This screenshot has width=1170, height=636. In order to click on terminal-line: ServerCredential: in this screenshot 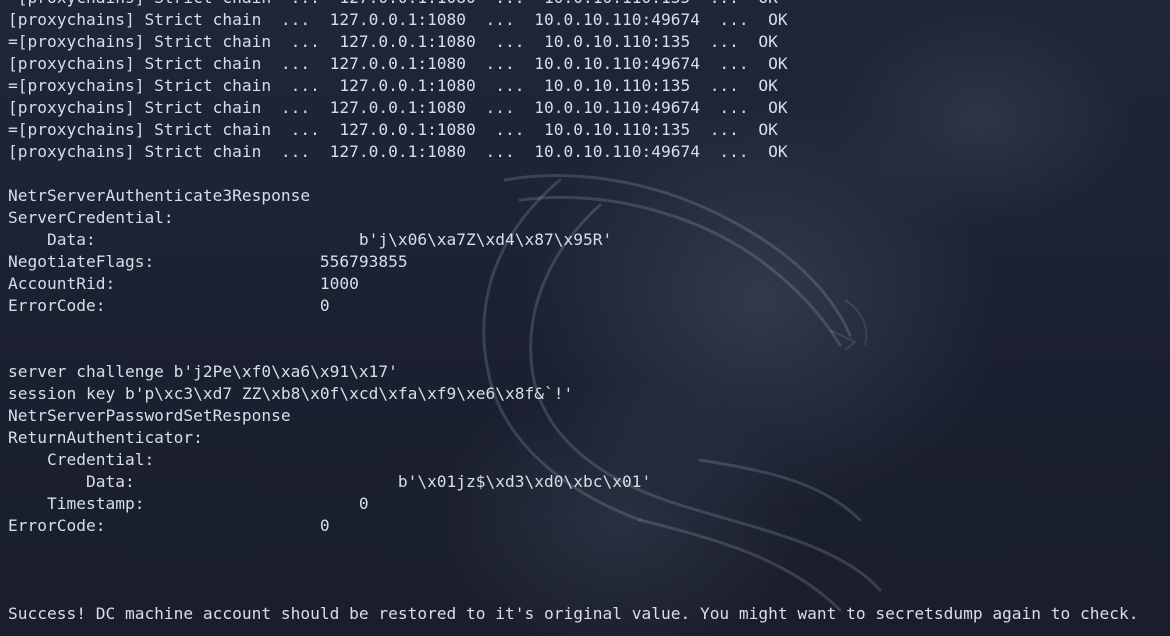, I will do `click(91, 217)`.